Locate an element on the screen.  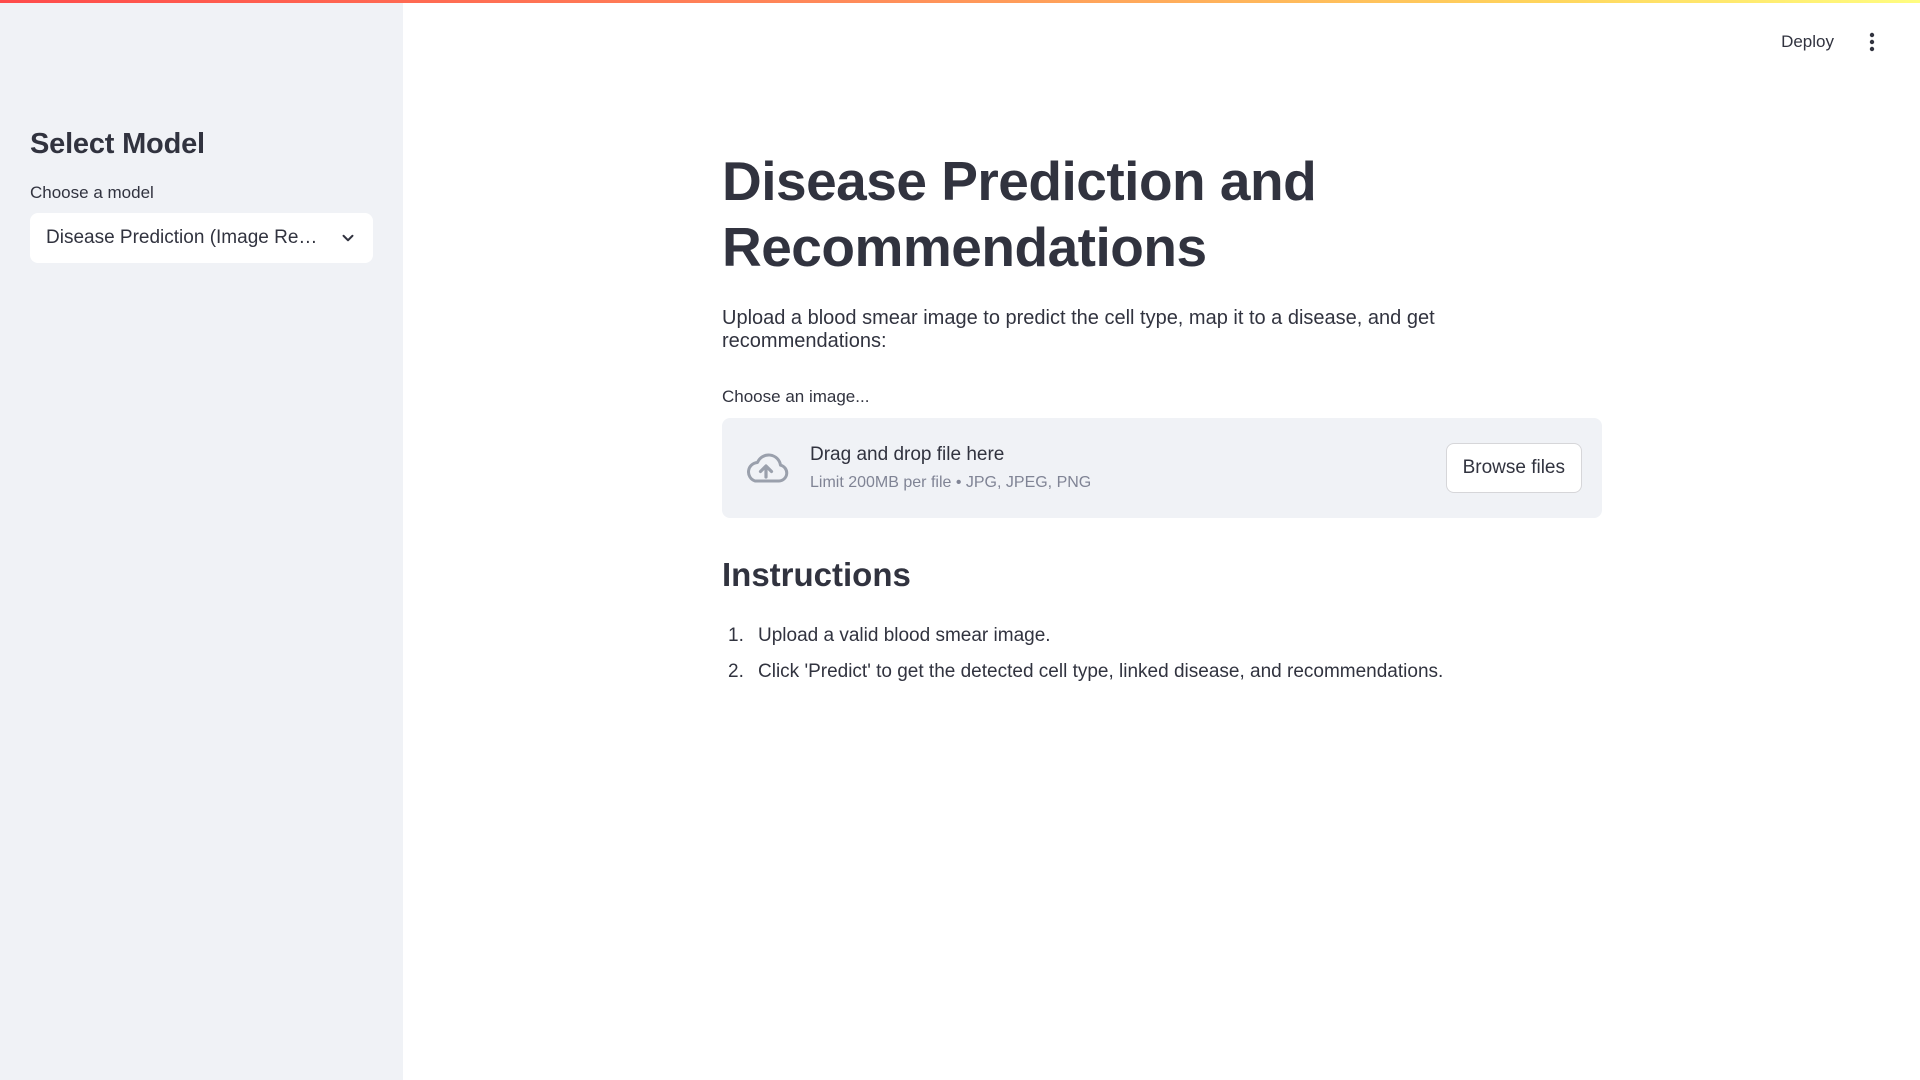
kebab-menu-icon is located at coordinates (1872, 42).